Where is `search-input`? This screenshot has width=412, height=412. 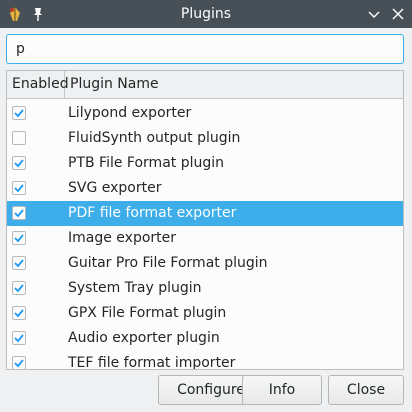
search-input is located at coordinates (205, 49).